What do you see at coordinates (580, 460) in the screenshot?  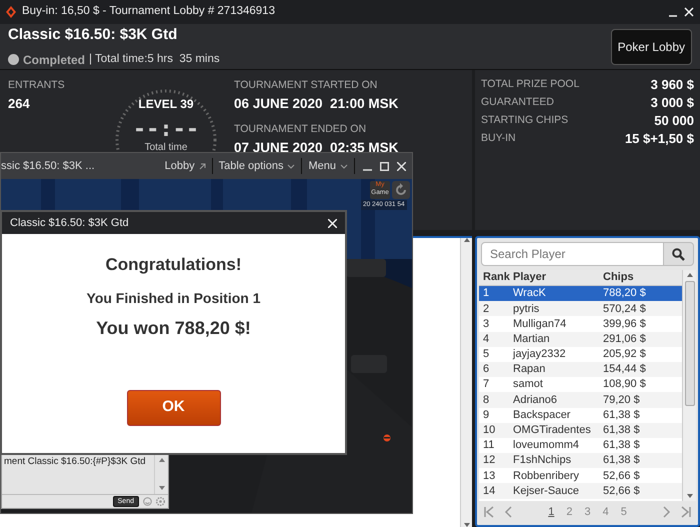 I see `player-row: 12 F1shNchips 61,38 $` at bounding box center [580, 460].